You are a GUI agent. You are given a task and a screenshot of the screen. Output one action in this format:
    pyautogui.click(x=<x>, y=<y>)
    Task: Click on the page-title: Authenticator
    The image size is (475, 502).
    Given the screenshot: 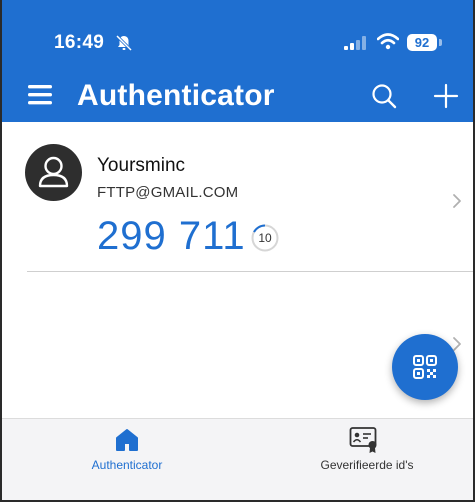 What is the action you would take?
    pyautogui.click(x=176, y=95)
    